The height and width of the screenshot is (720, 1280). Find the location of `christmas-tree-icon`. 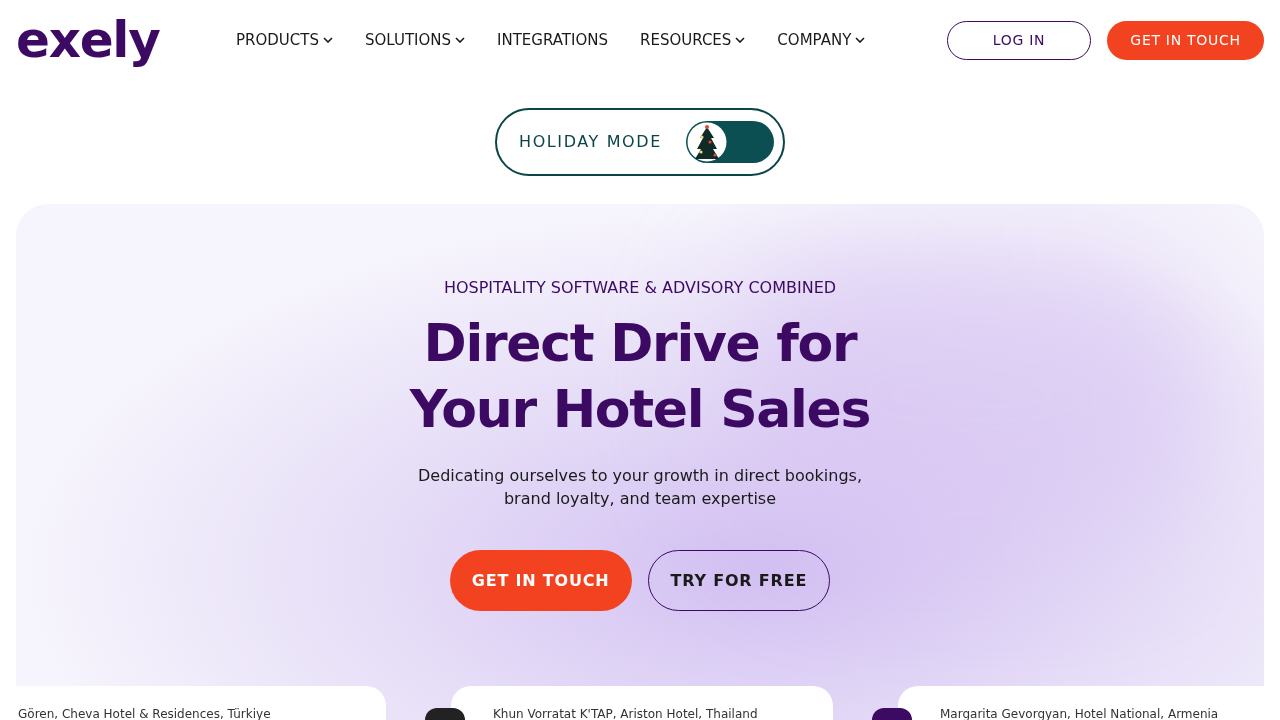

christmas-tree-icon is located at coordinates (706, 142).